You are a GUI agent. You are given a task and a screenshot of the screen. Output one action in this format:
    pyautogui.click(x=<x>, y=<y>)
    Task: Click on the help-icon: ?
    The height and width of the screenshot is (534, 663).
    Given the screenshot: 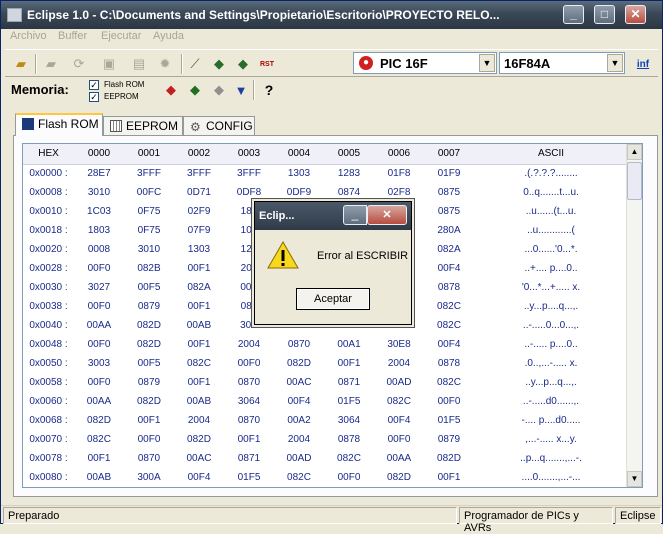 What is the action you would take?
    pyautogui.click(x=269, y=90)
    